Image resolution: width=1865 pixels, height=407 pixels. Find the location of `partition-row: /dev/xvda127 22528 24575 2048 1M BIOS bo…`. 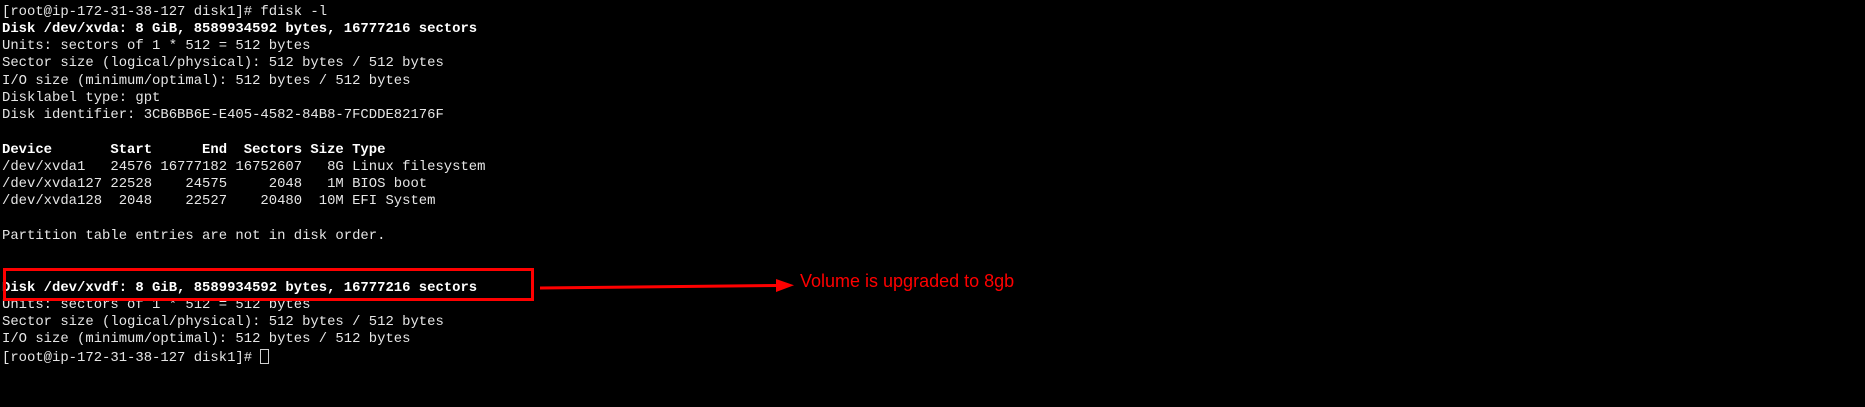

partition-row: /dev/xvda127 22528 24575 2048 1M BIOS bo… is located at coordinates (215, 184).